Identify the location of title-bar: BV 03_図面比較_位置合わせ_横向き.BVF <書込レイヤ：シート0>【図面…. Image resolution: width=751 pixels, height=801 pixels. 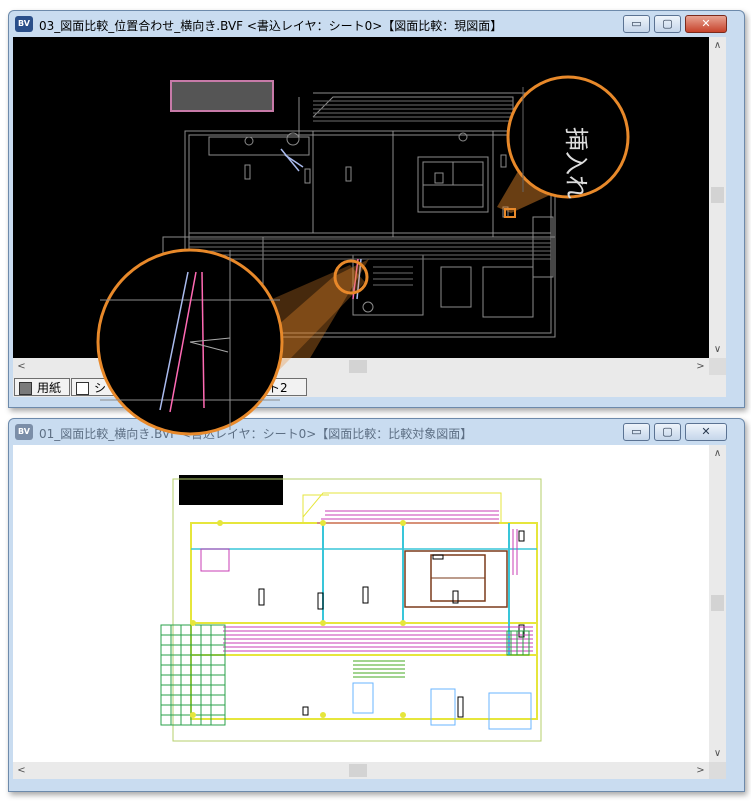
(376, 24).